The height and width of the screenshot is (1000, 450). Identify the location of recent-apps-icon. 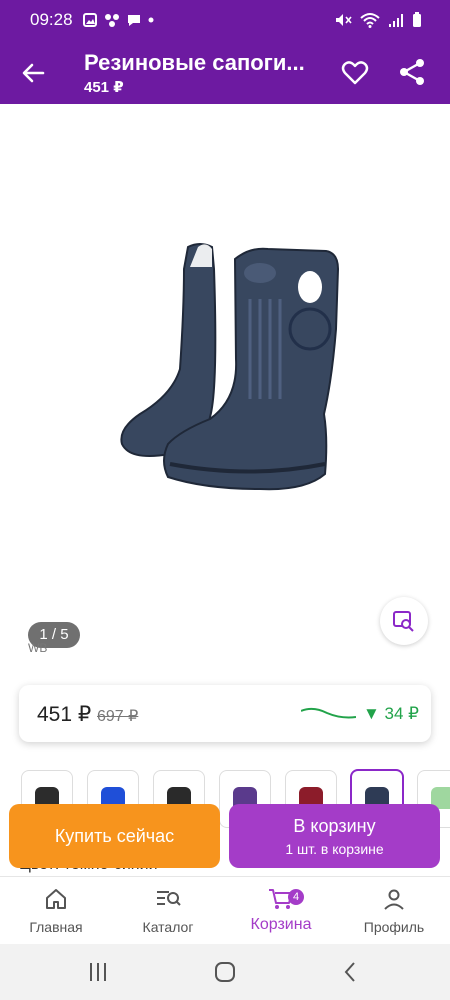
(98, 972).